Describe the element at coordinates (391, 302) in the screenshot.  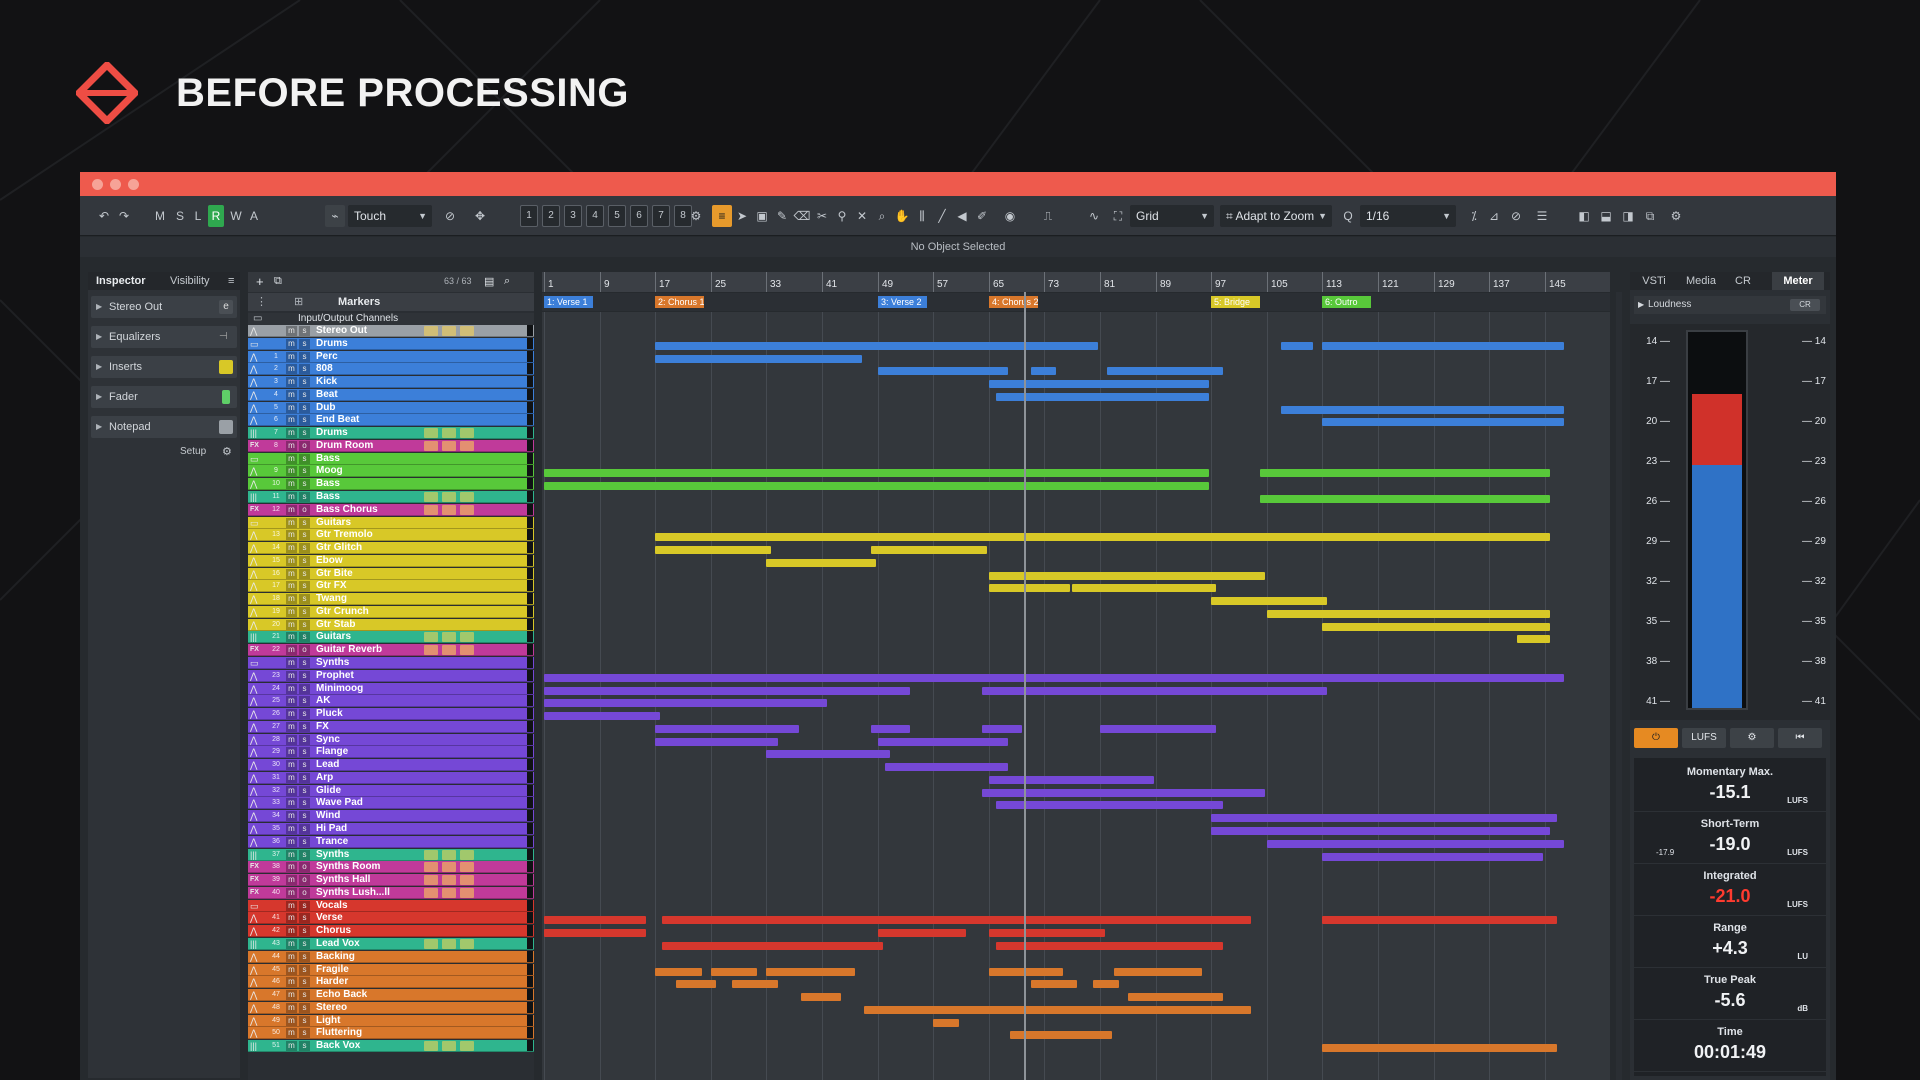
I see `marker-track: ⋮ ⊞ Markers` at that location.